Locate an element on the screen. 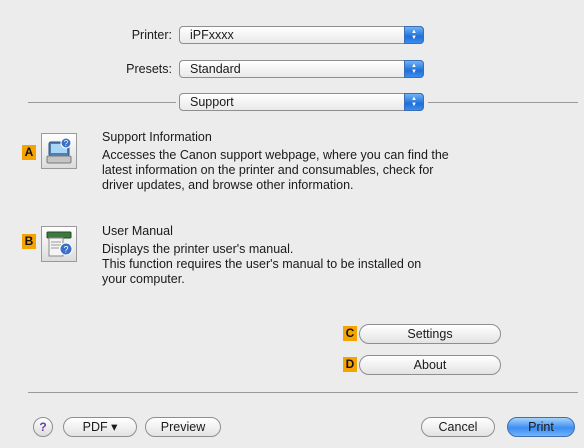 Image resolution: width=584 pixels, height=448 pixels. badge-d: D is located at coordinates (350, 364).